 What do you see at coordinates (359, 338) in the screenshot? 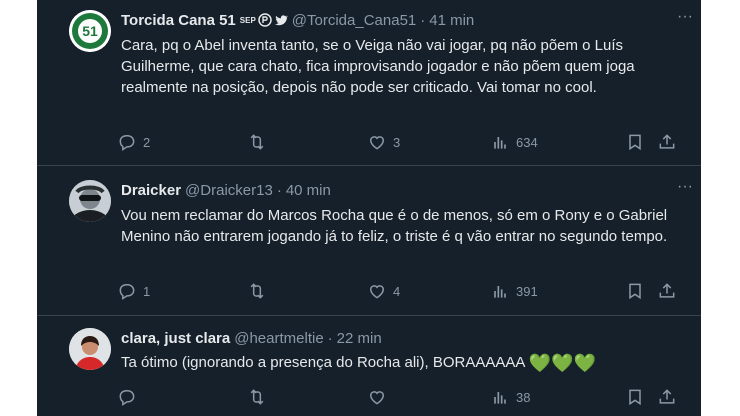
I see `timestamp: 22 min` at bounding box center [359, 338].